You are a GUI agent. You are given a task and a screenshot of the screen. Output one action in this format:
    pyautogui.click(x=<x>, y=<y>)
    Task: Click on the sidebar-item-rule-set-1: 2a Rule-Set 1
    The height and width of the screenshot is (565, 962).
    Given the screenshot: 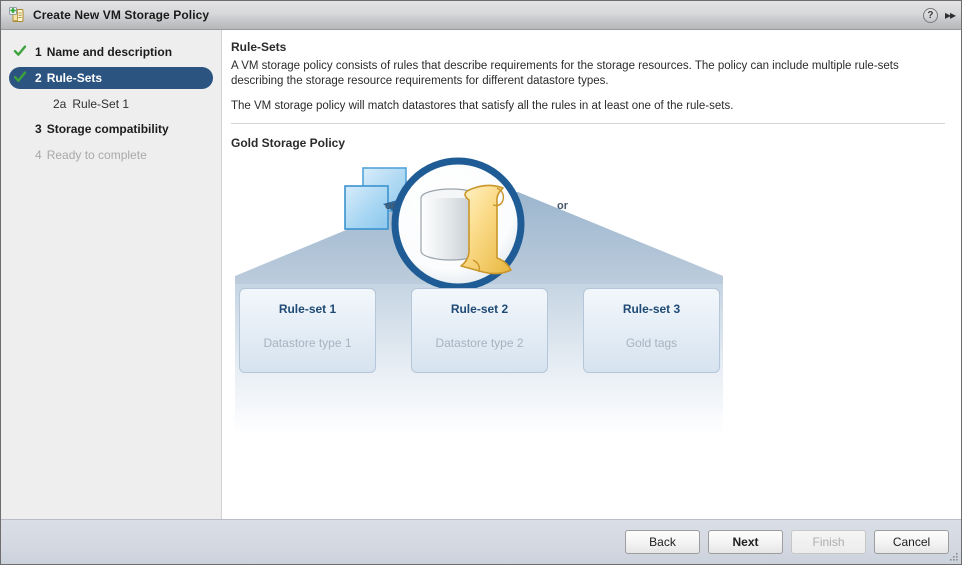 What is the action you would take?
    pyautogui.click(x=111, y=104)
    